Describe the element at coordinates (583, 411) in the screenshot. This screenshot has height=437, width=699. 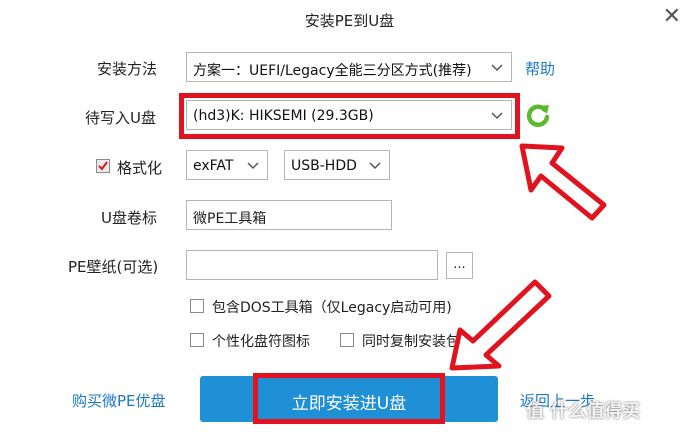
I see `watermark: 值 什么值得买` at that location.